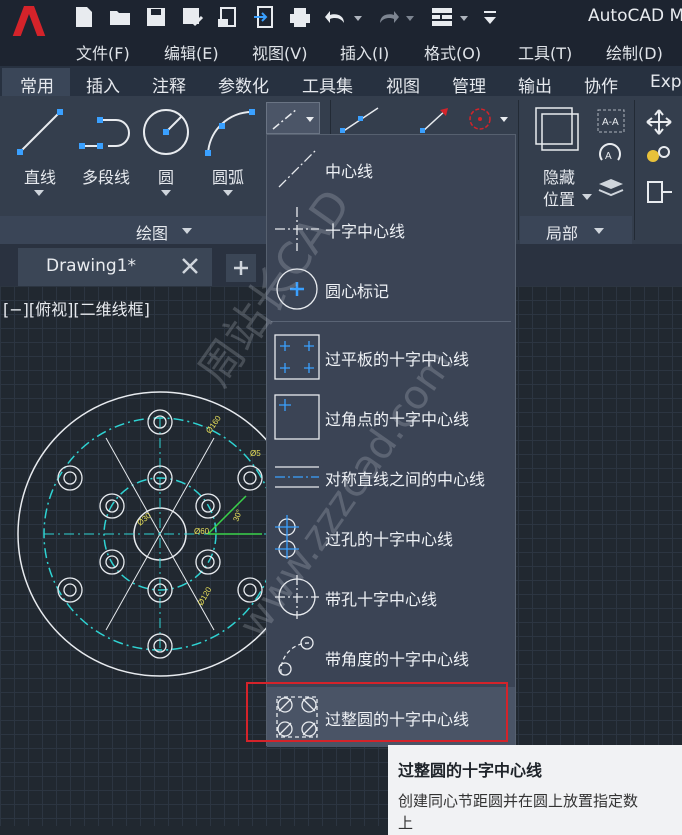 This screenshot has width=682, height=835. I want to click on undo-icon, so click(336, 17).